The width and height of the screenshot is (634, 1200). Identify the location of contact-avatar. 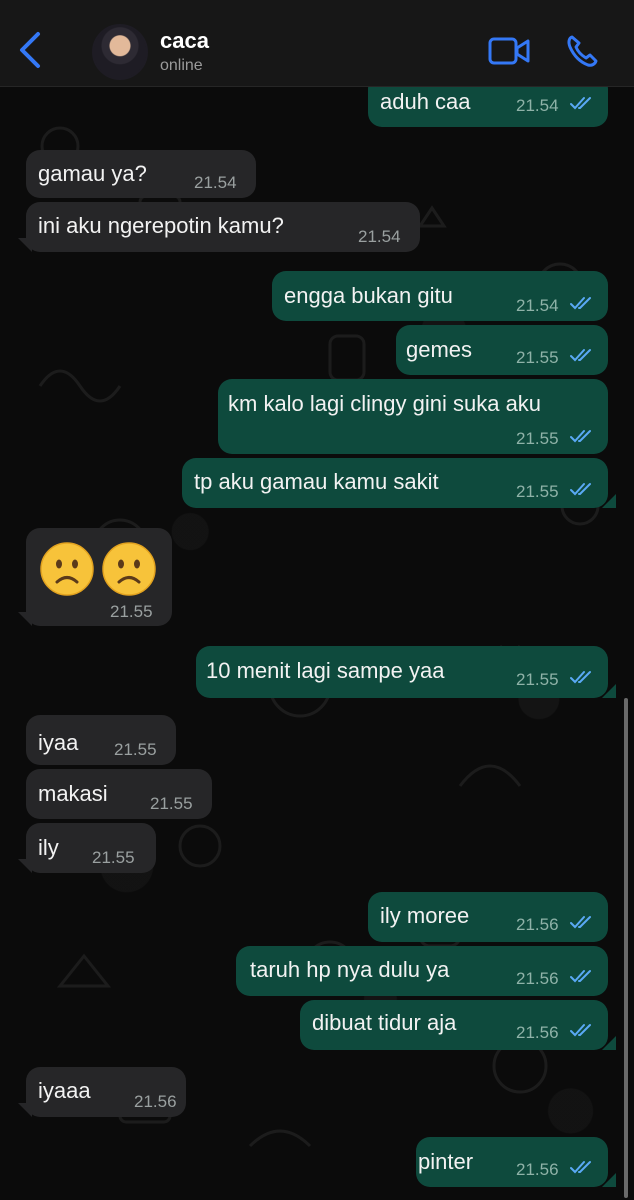
(120, 52).